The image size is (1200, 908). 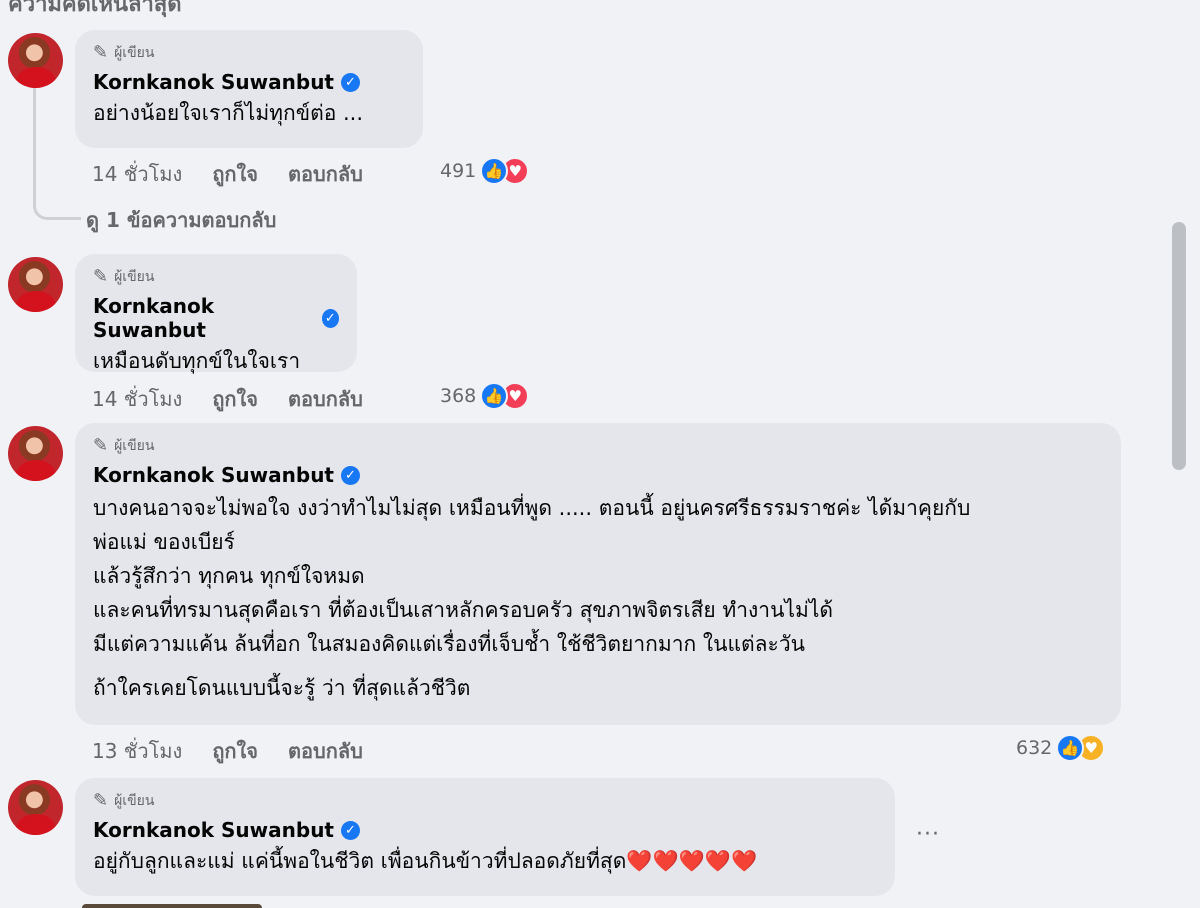 I want to click on reaction-summary: 632 👍 ♥, so click(x=1061, y=748).